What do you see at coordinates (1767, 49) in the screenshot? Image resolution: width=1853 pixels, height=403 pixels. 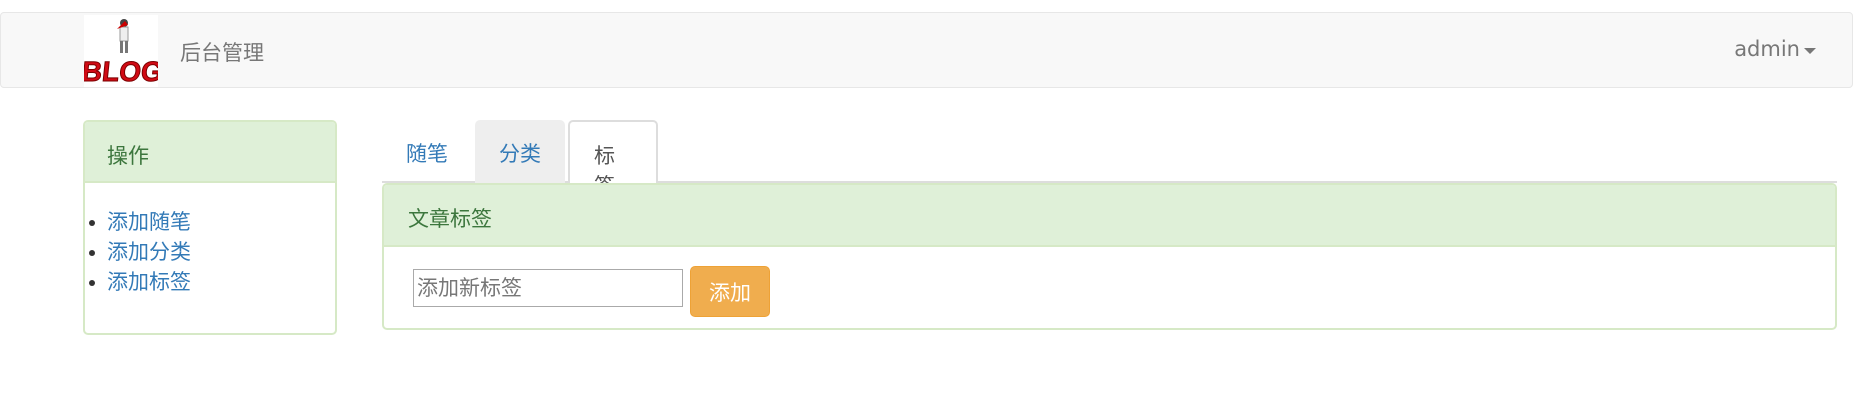 I see `username: admin` at bounding box center [1767, 49].